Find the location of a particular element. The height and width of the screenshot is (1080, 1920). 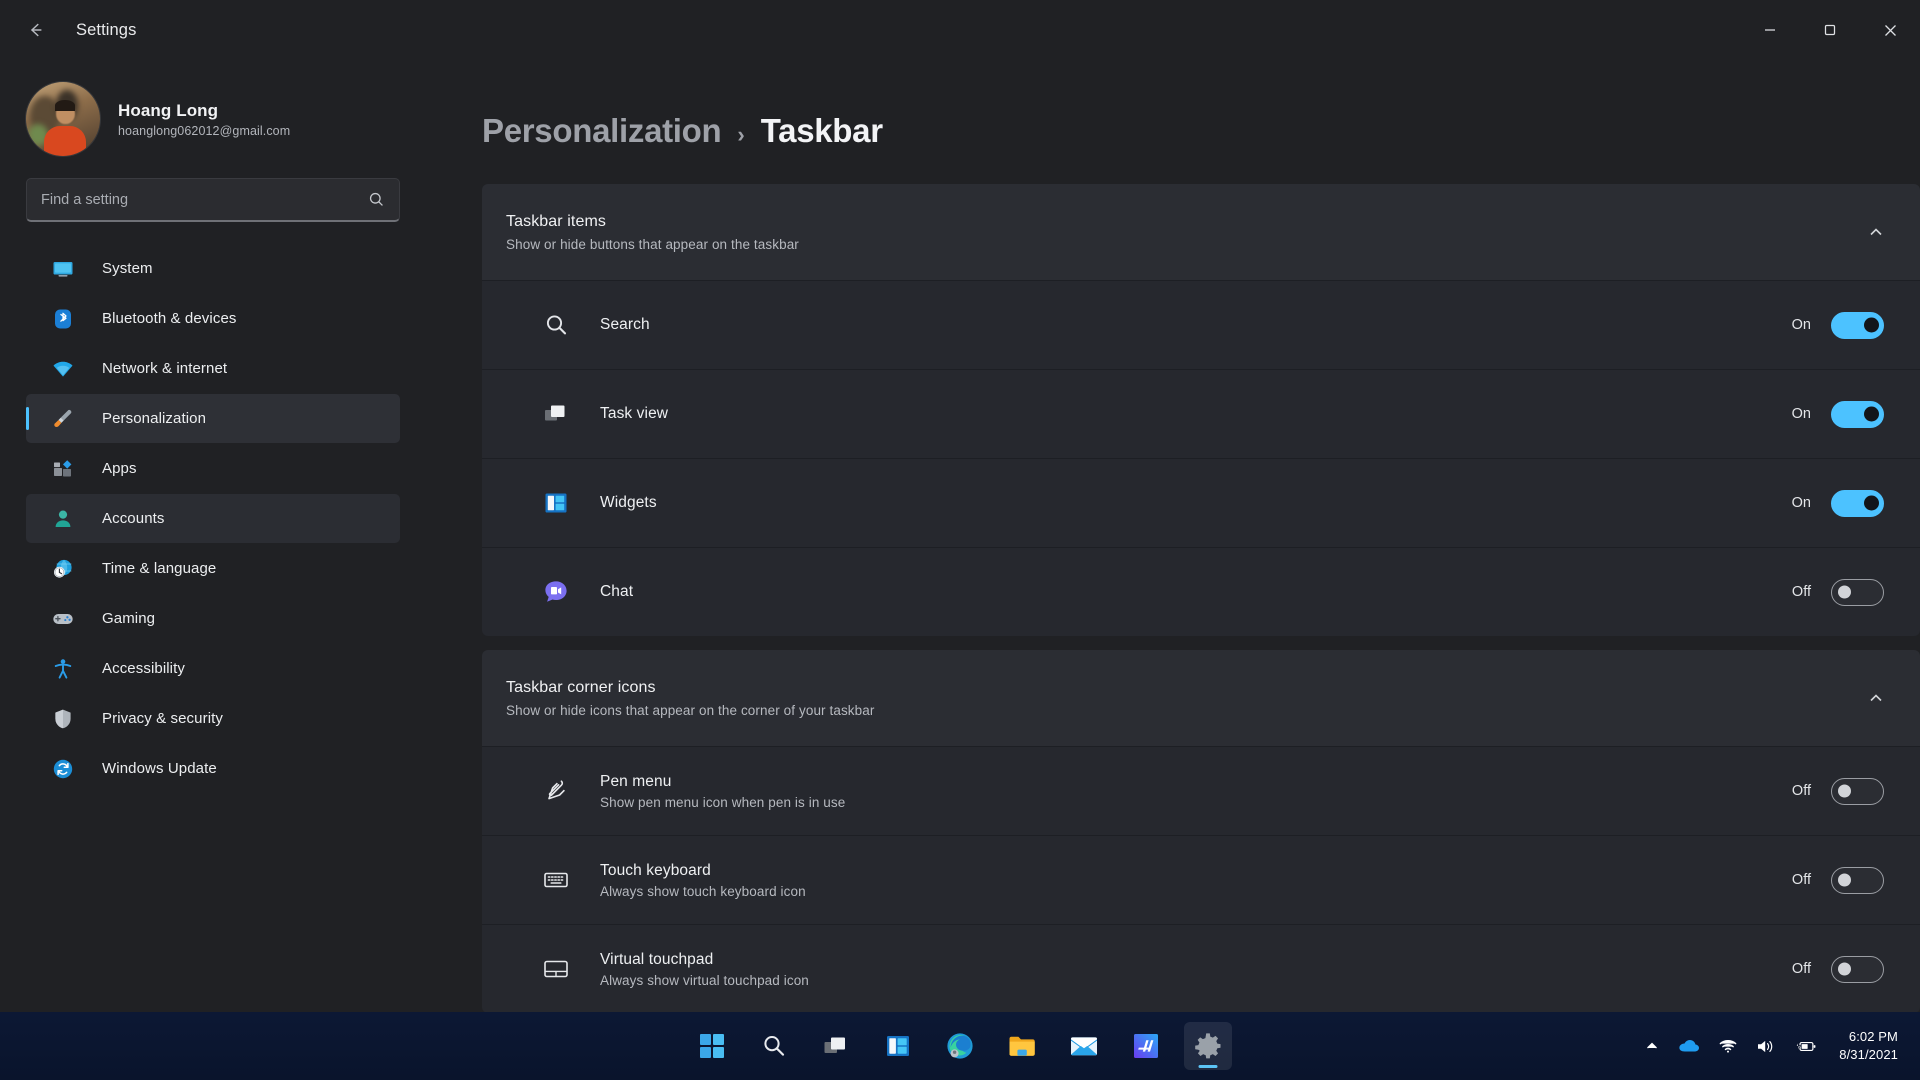

chat-icon is located at coordinates (556, 592).